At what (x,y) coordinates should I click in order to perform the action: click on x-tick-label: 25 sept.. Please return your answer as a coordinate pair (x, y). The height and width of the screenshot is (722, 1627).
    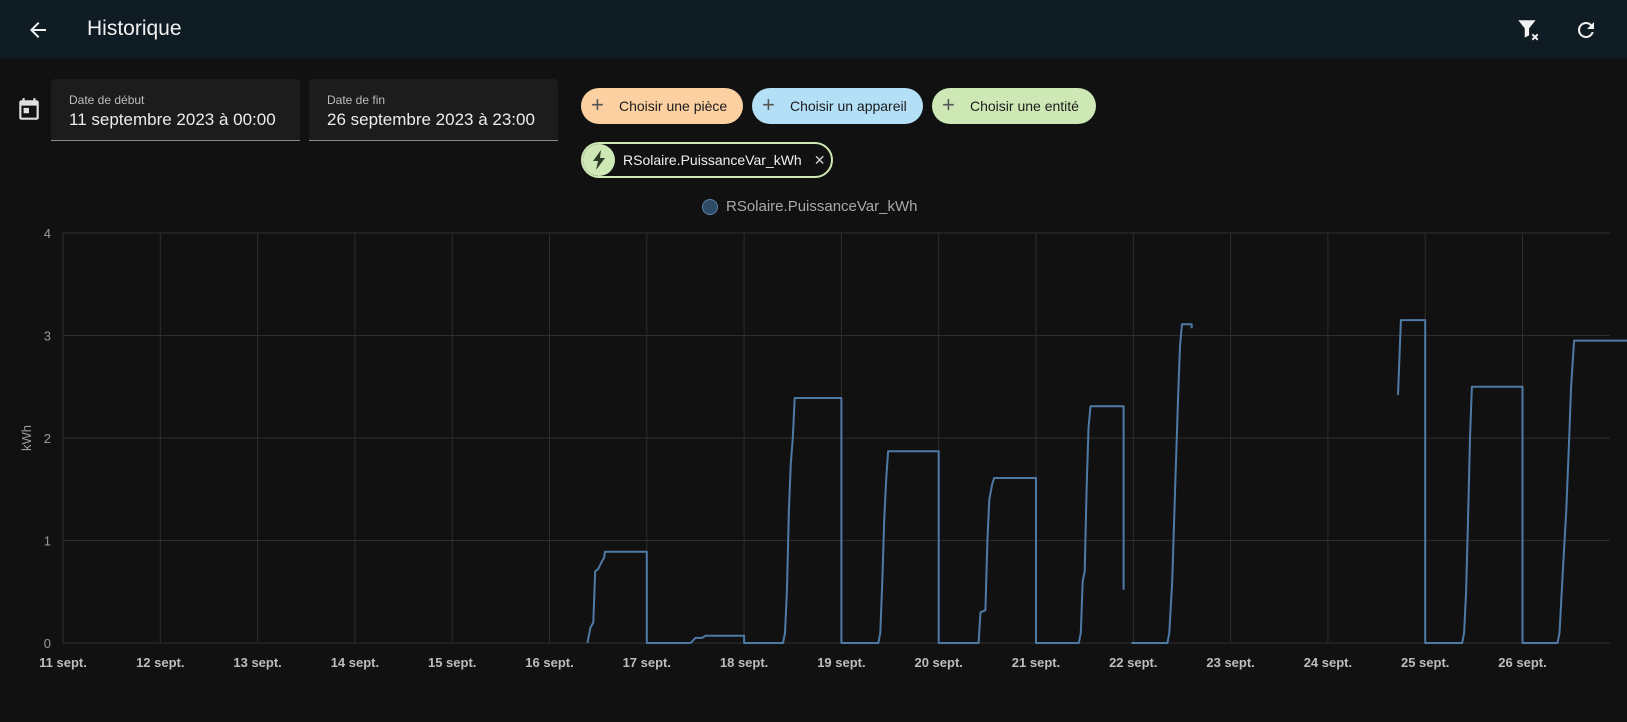
    Looking at the image, I should click on (1425, 662).